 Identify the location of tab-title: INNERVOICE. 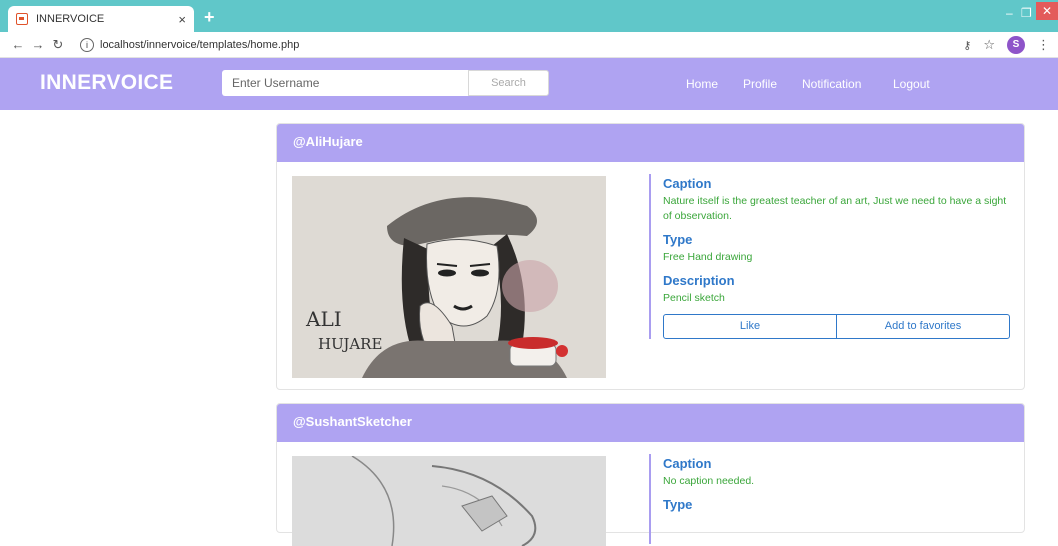
(70, 19).